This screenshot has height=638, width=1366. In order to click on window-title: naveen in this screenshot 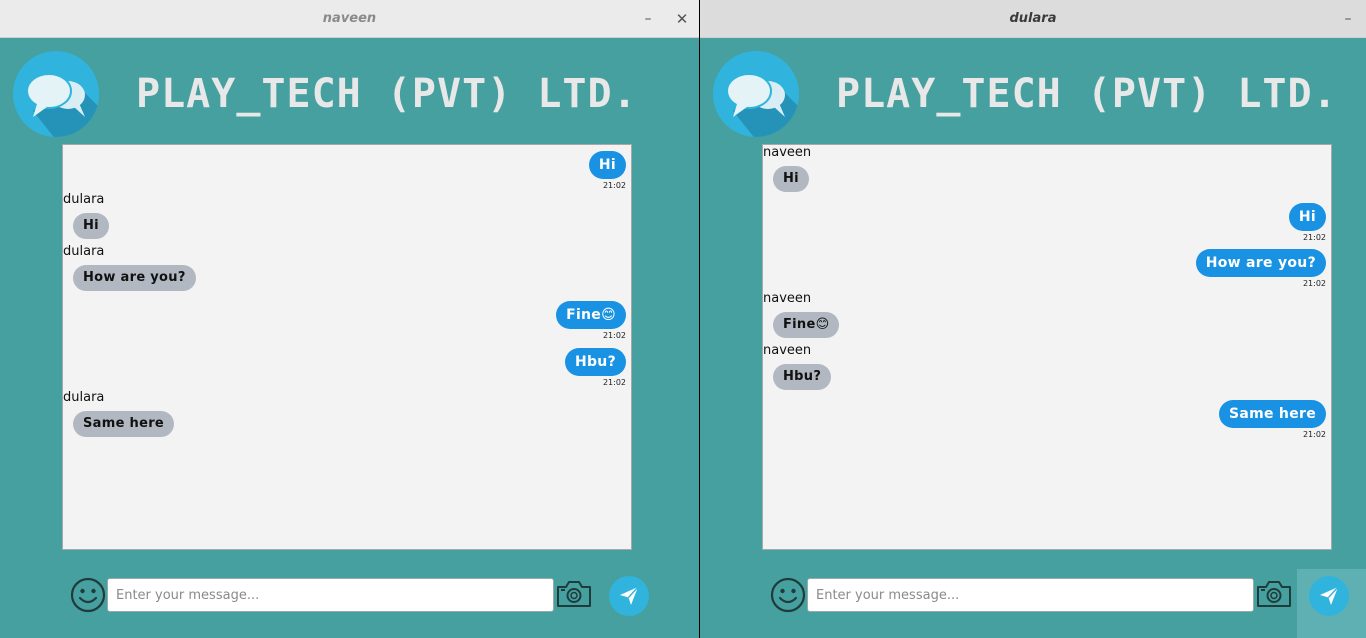, I will do `click(349, 18)`.